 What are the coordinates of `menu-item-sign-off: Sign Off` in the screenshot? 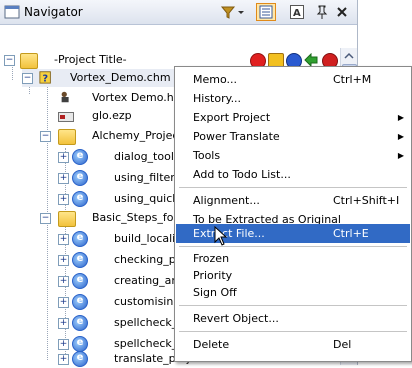 It's located at (293, 292).